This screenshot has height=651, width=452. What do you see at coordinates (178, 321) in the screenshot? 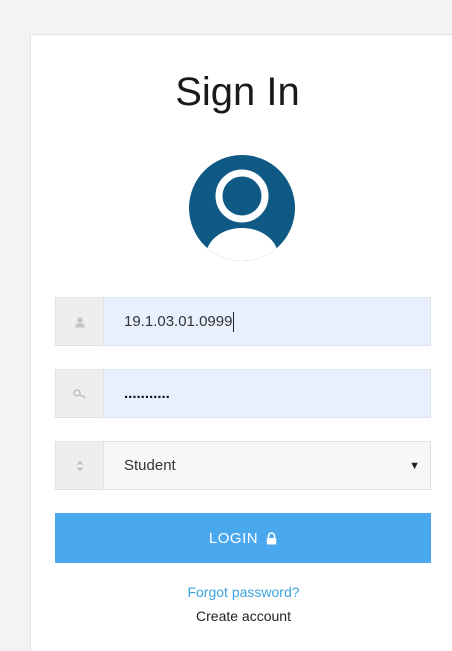
I see `username-value: 19.1.03.01.0999` at bounding box center [178, 321].